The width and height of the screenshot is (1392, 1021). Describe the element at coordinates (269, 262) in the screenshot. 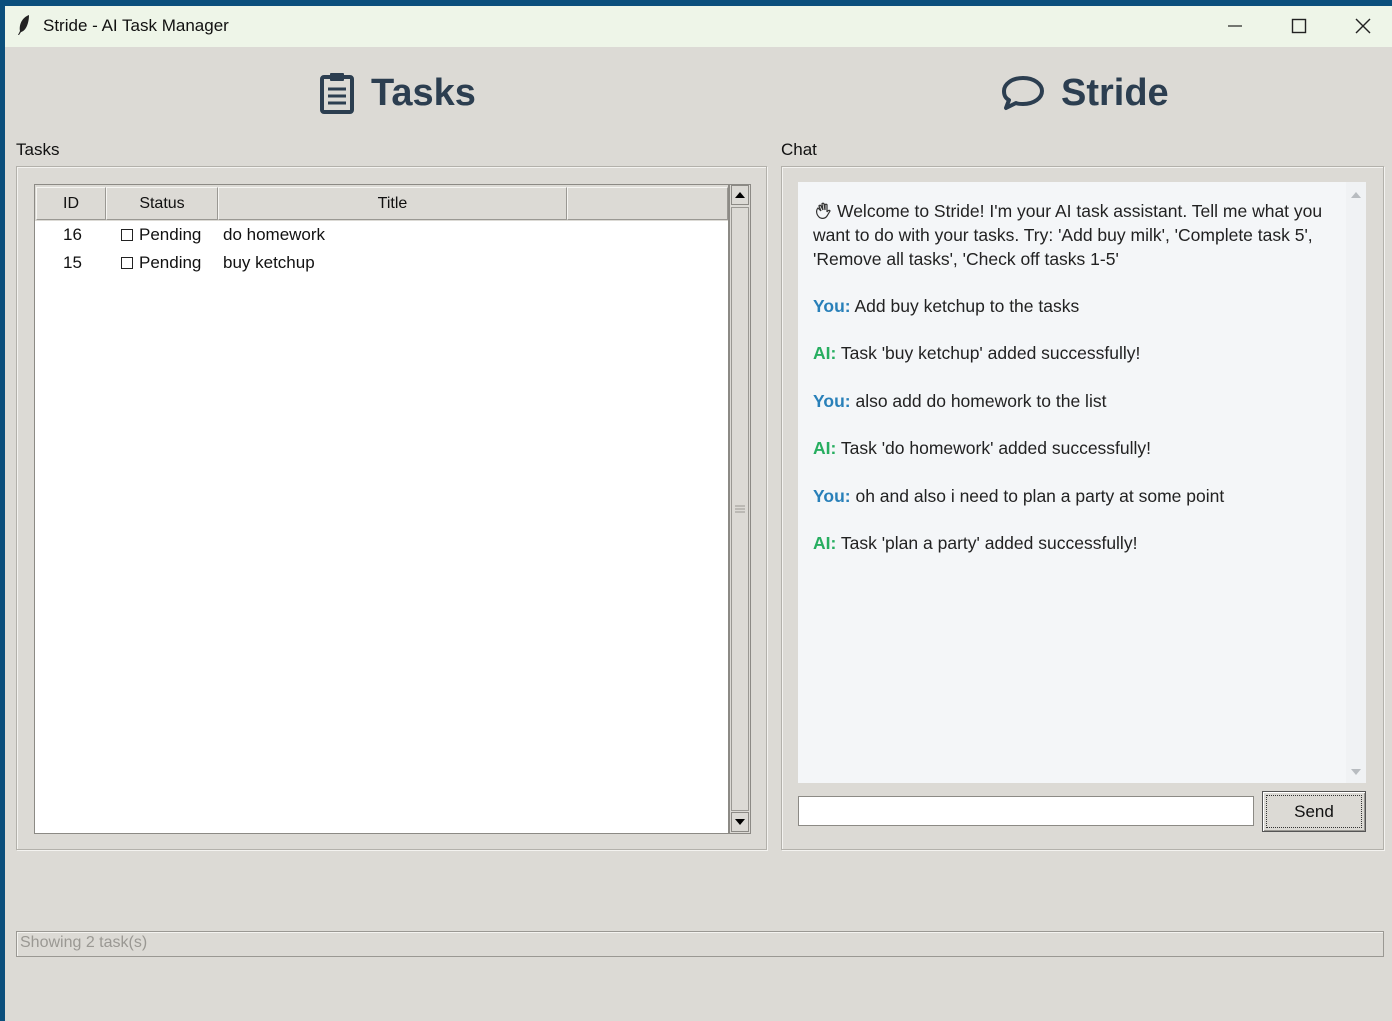

I see `cell-title: buy ketchup` at that location.